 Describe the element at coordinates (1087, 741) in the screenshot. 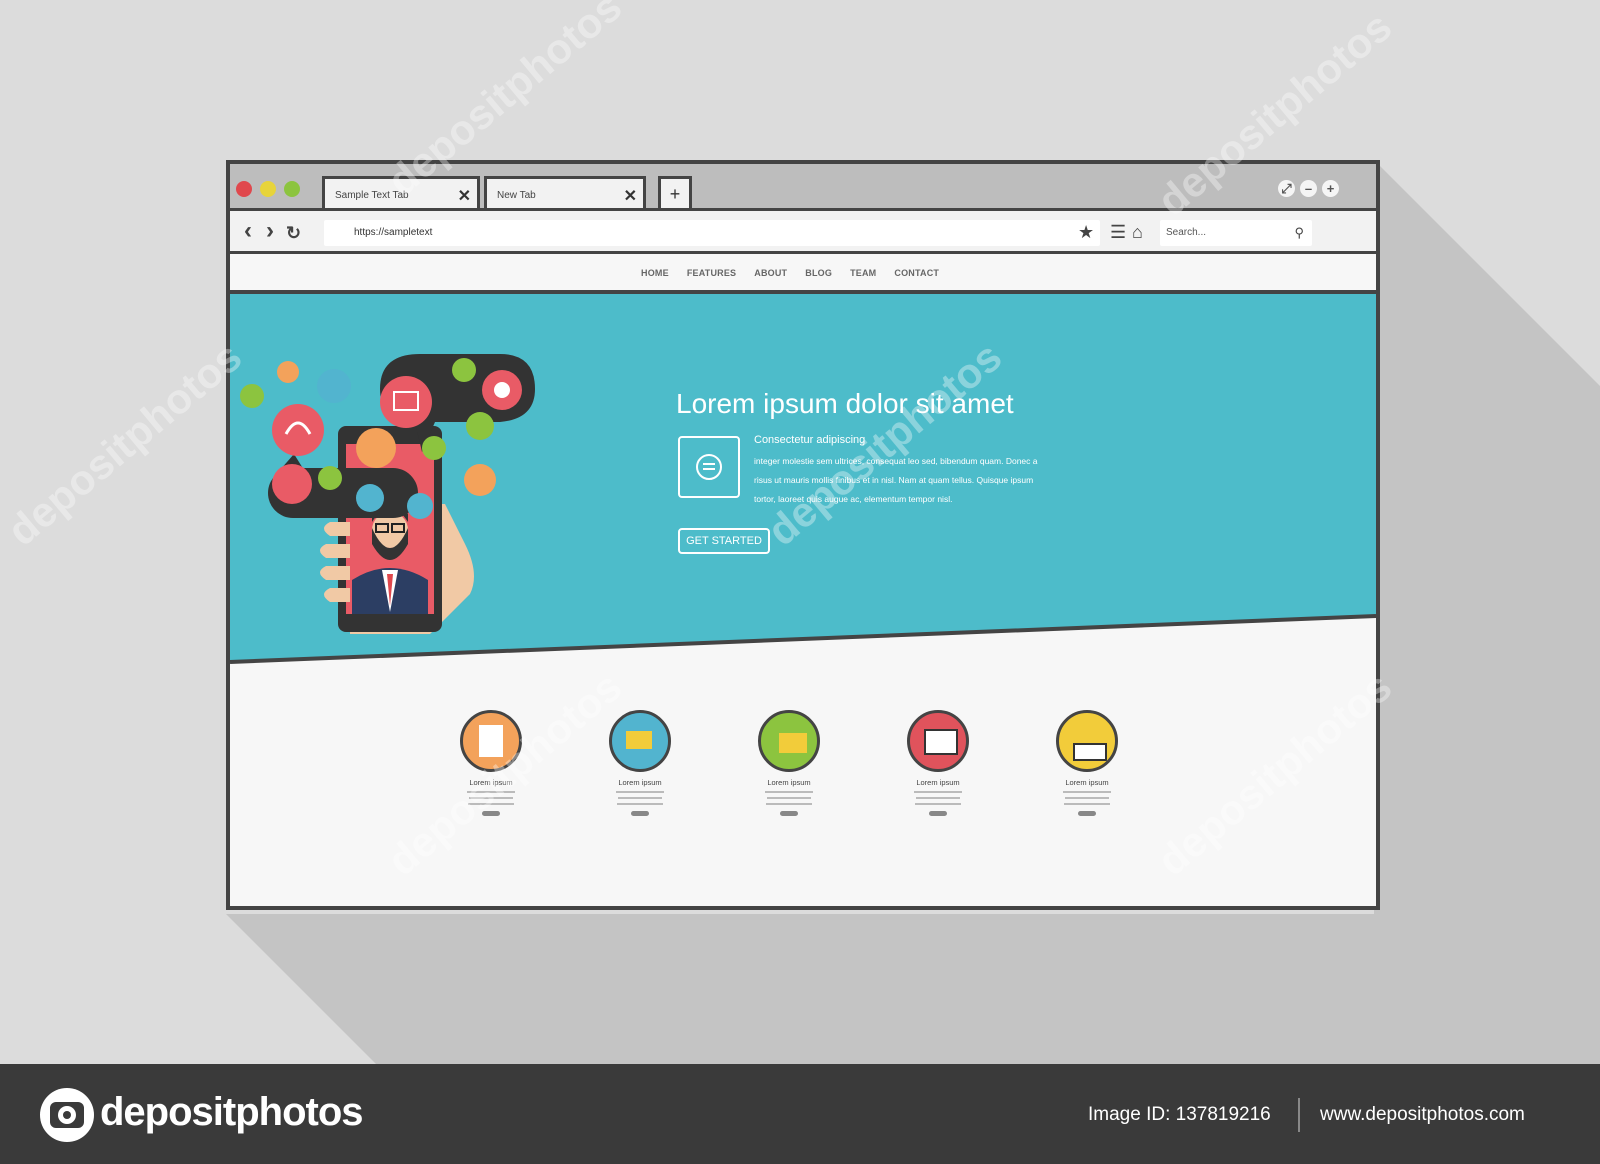

I see `books-apple-icon` at that location.